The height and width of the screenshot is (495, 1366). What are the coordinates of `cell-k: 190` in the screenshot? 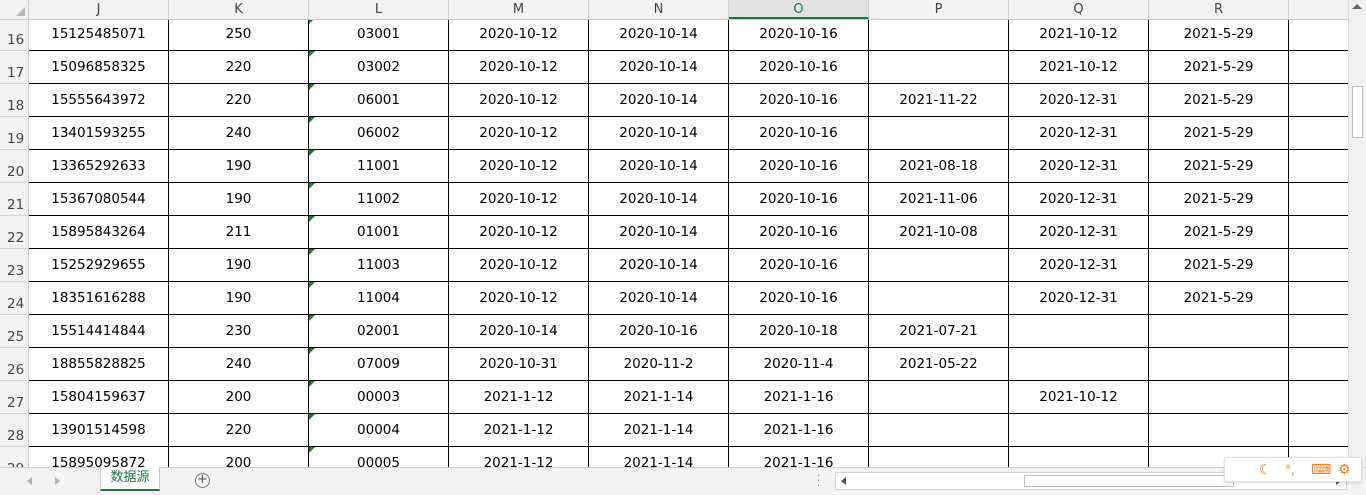 It's located at (239, 199).